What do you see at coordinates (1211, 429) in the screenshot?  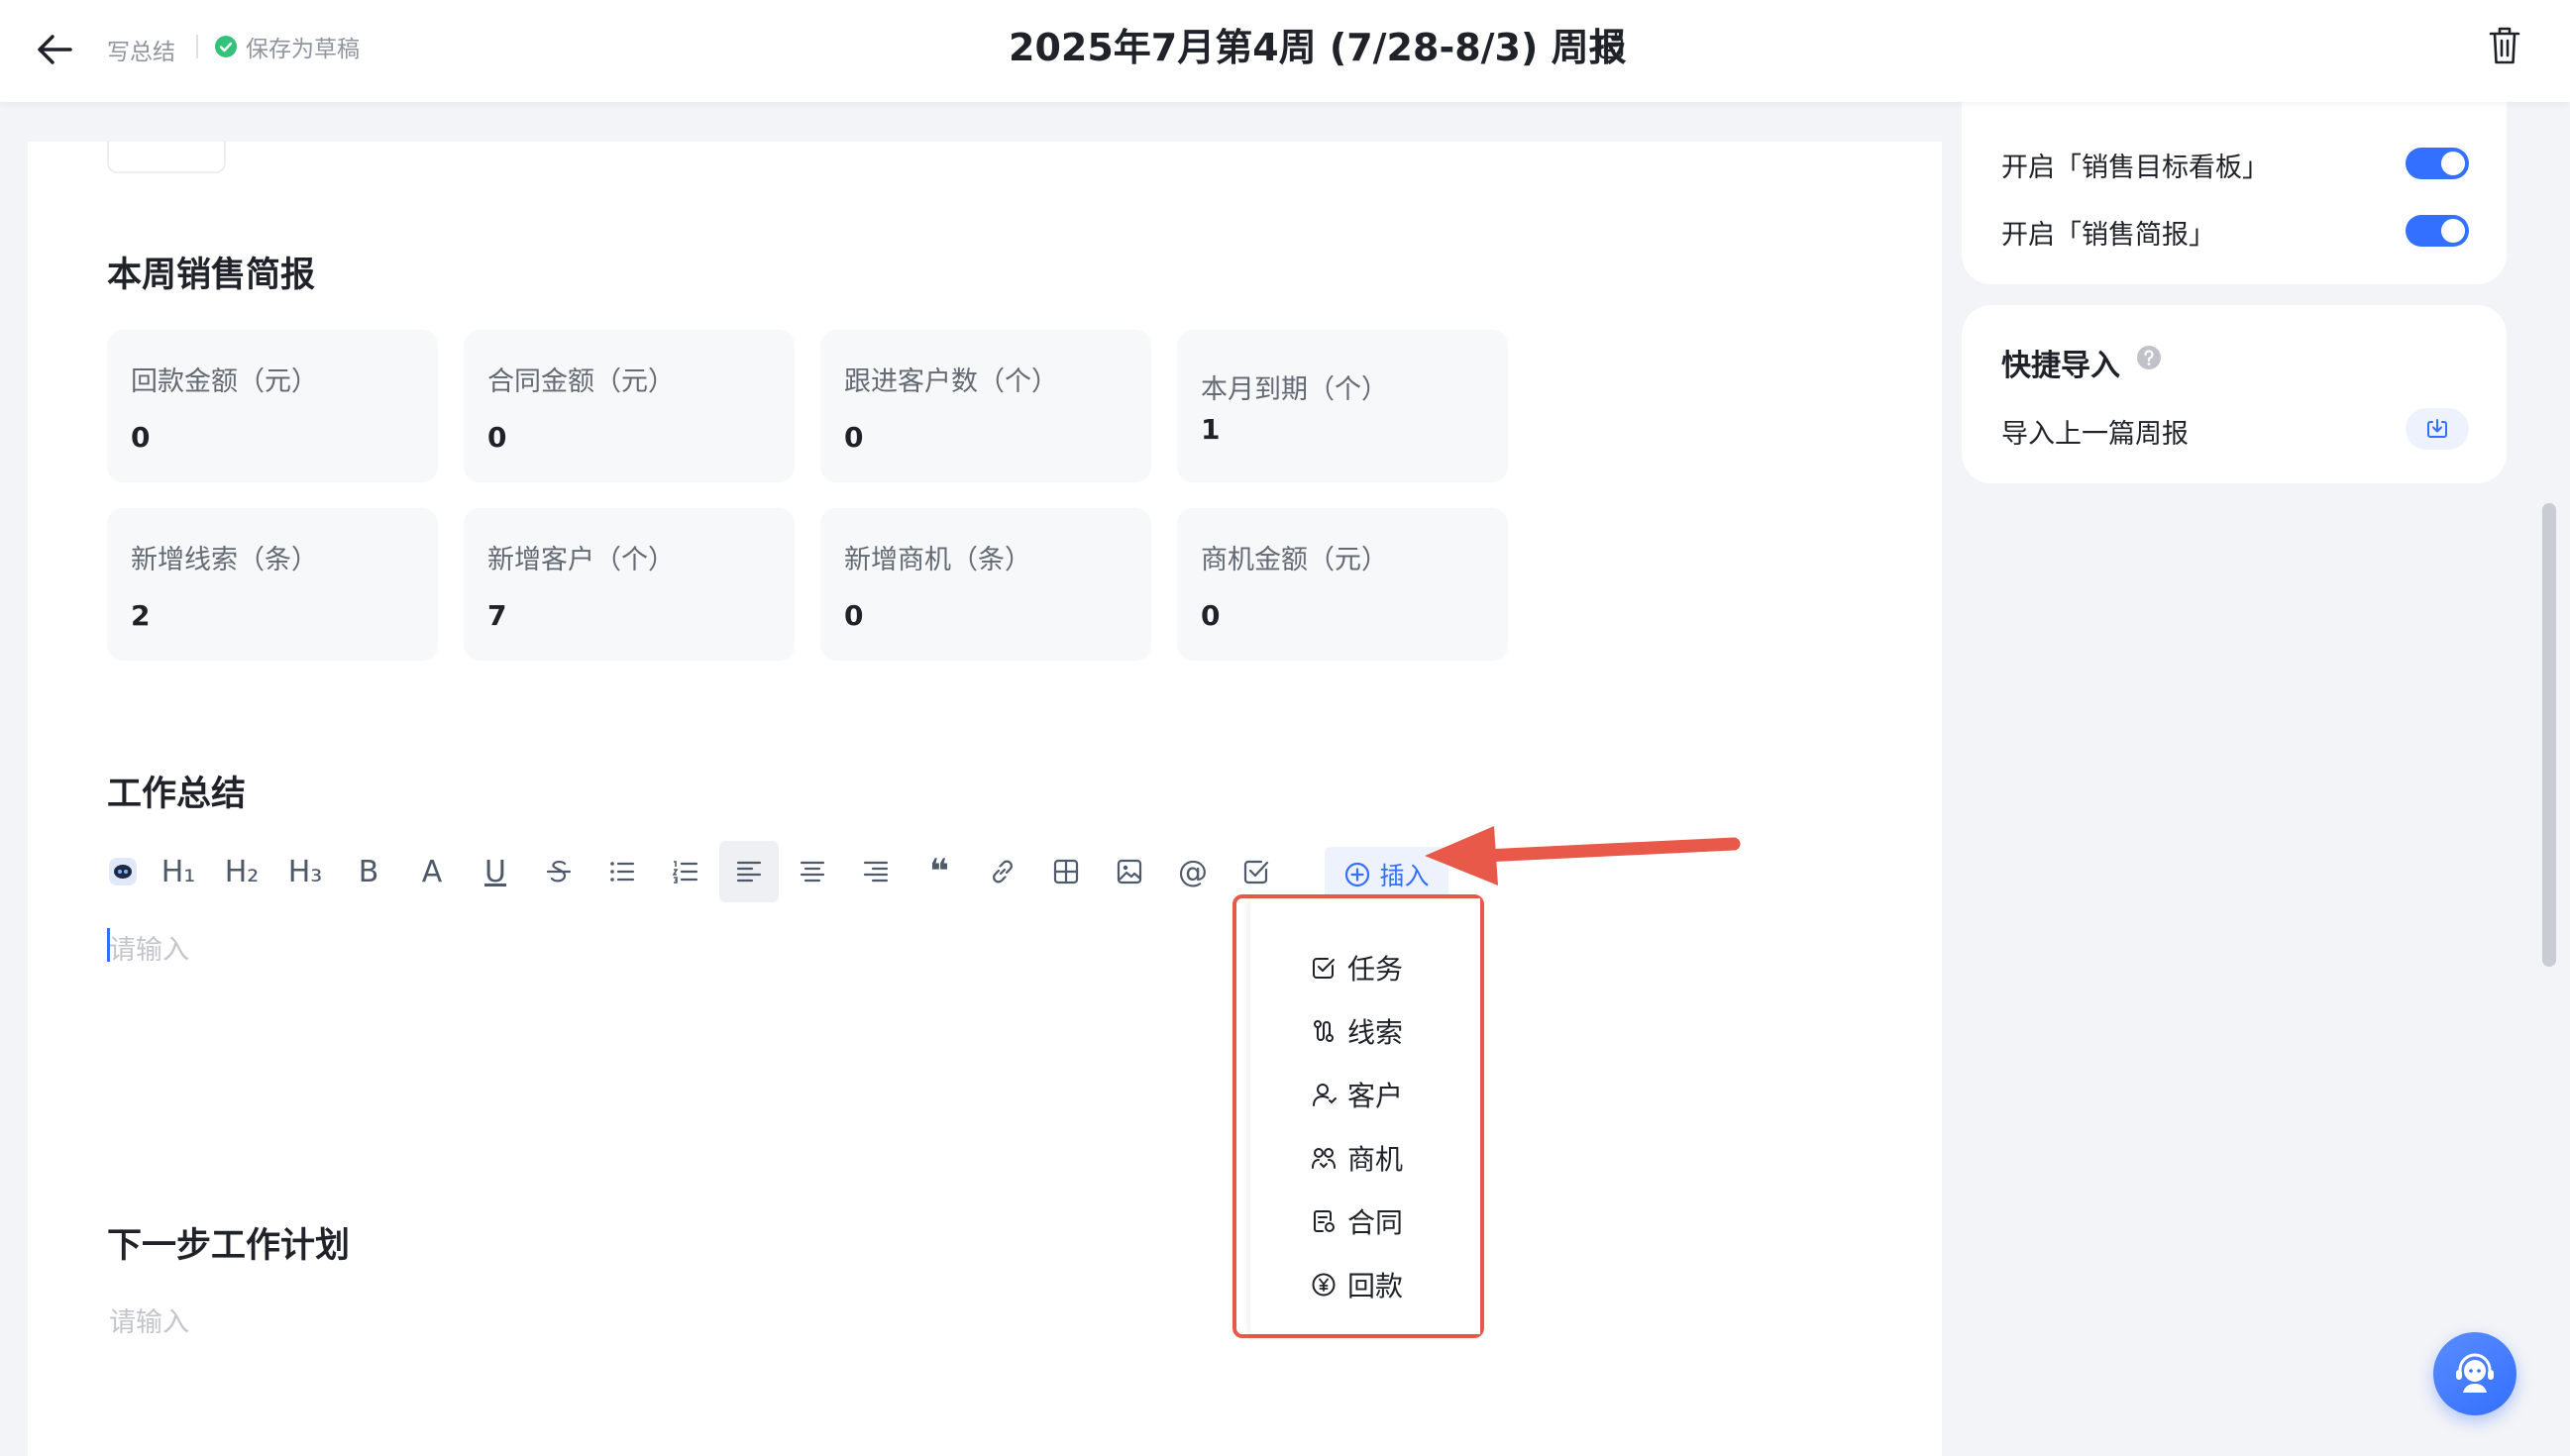 I see `stat-value: 1` at bounding box center [1211, 429].